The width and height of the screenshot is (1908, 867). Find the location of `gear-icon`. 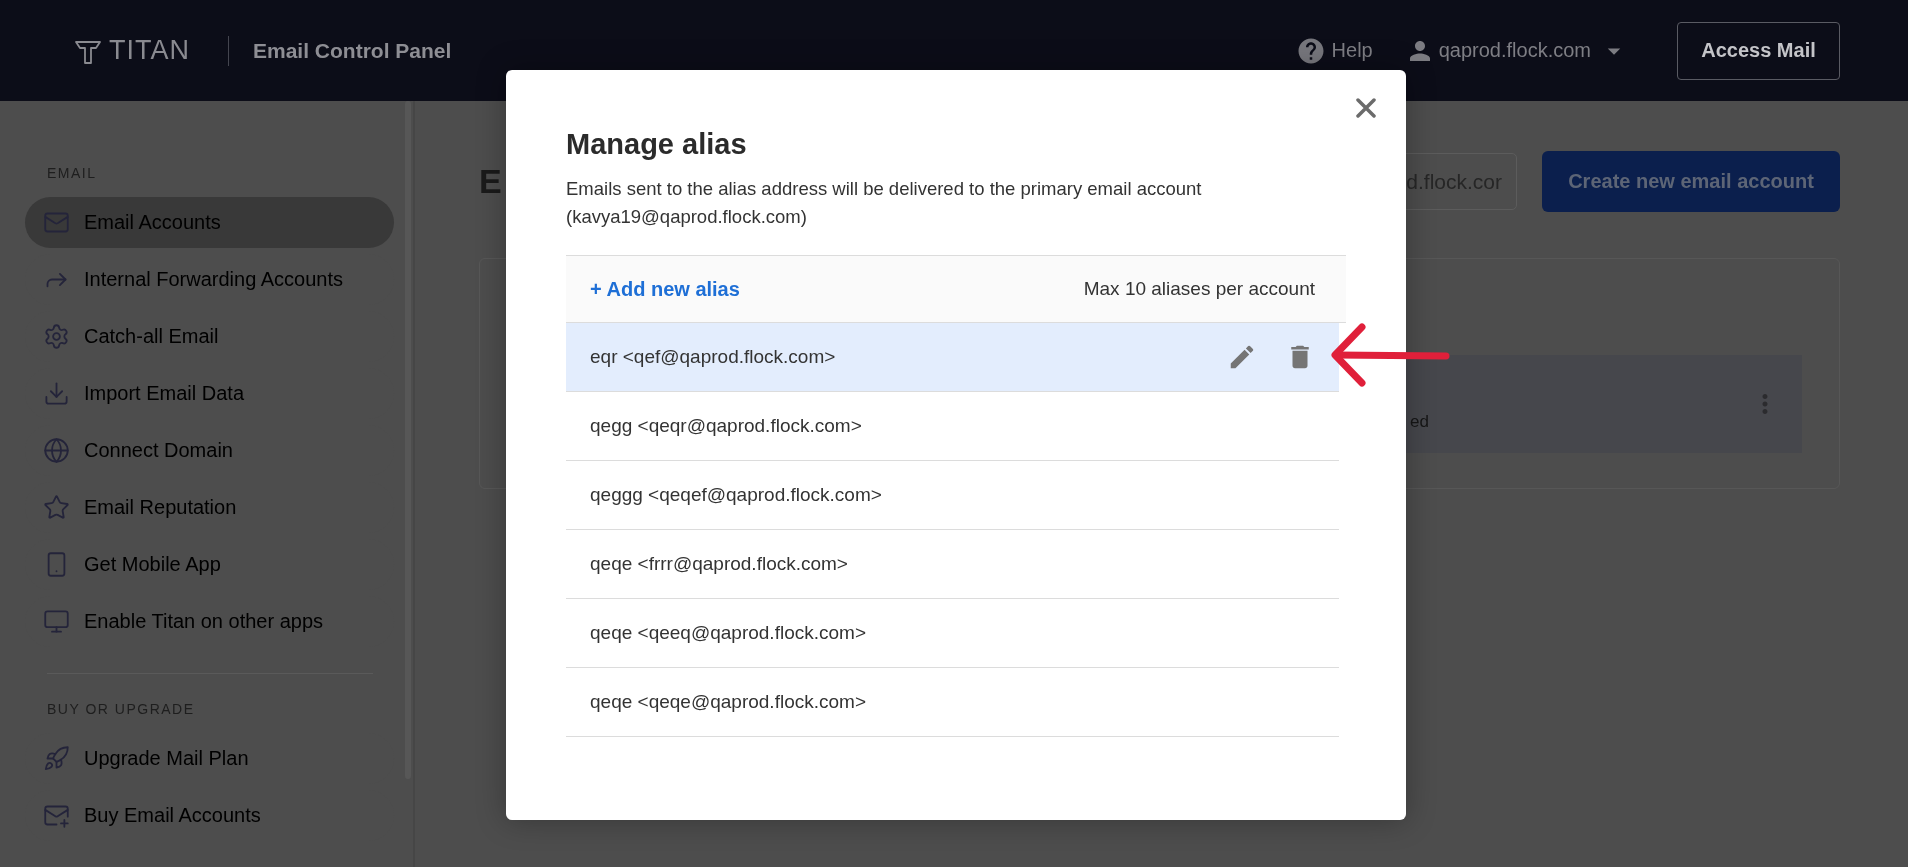

gear-icon is located at coordinates (56, 336).